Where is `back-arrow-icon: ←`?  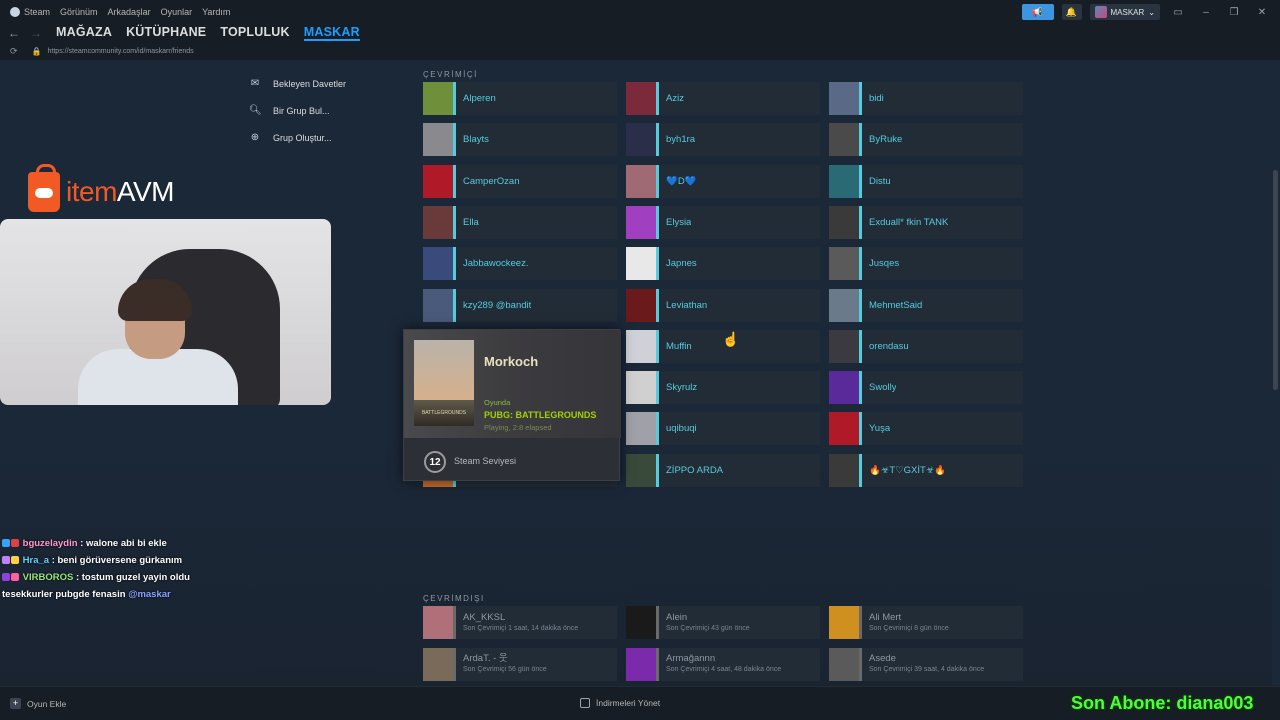 back-arrow-icon: ← is located at coordinates (14, 33).